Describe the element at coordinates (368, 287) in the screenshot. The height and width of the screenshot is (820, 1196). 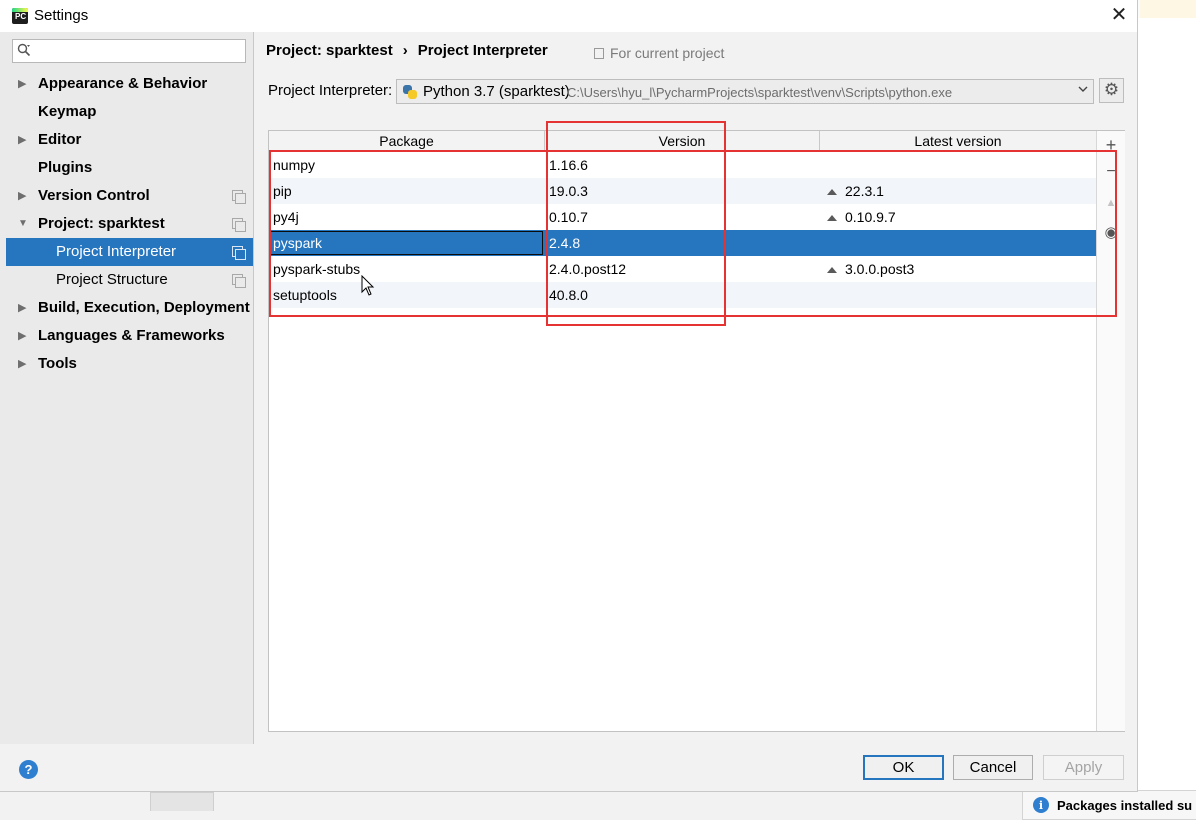
I see `mouse-cursor-icon` at that location.